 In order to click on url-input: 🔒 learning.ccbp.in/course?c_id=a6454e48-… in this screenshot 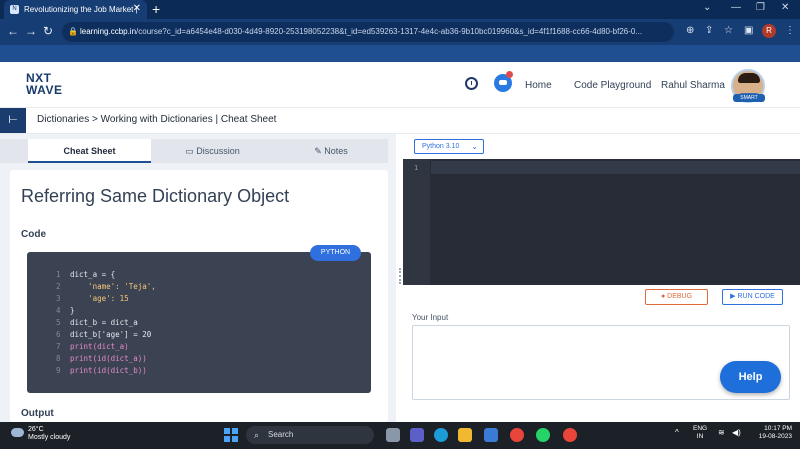, I will do `click(368, 32)`.